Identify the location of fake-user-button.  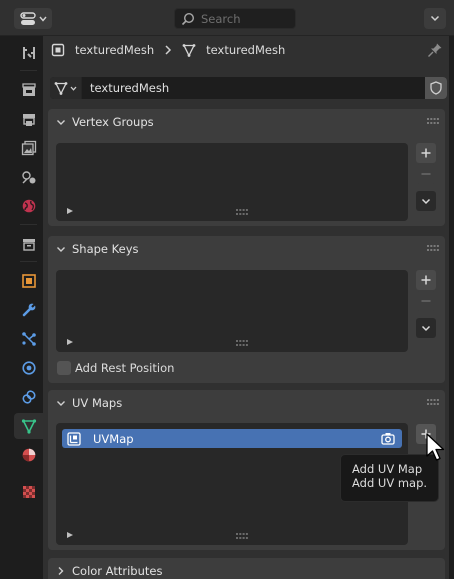
(436, 88).